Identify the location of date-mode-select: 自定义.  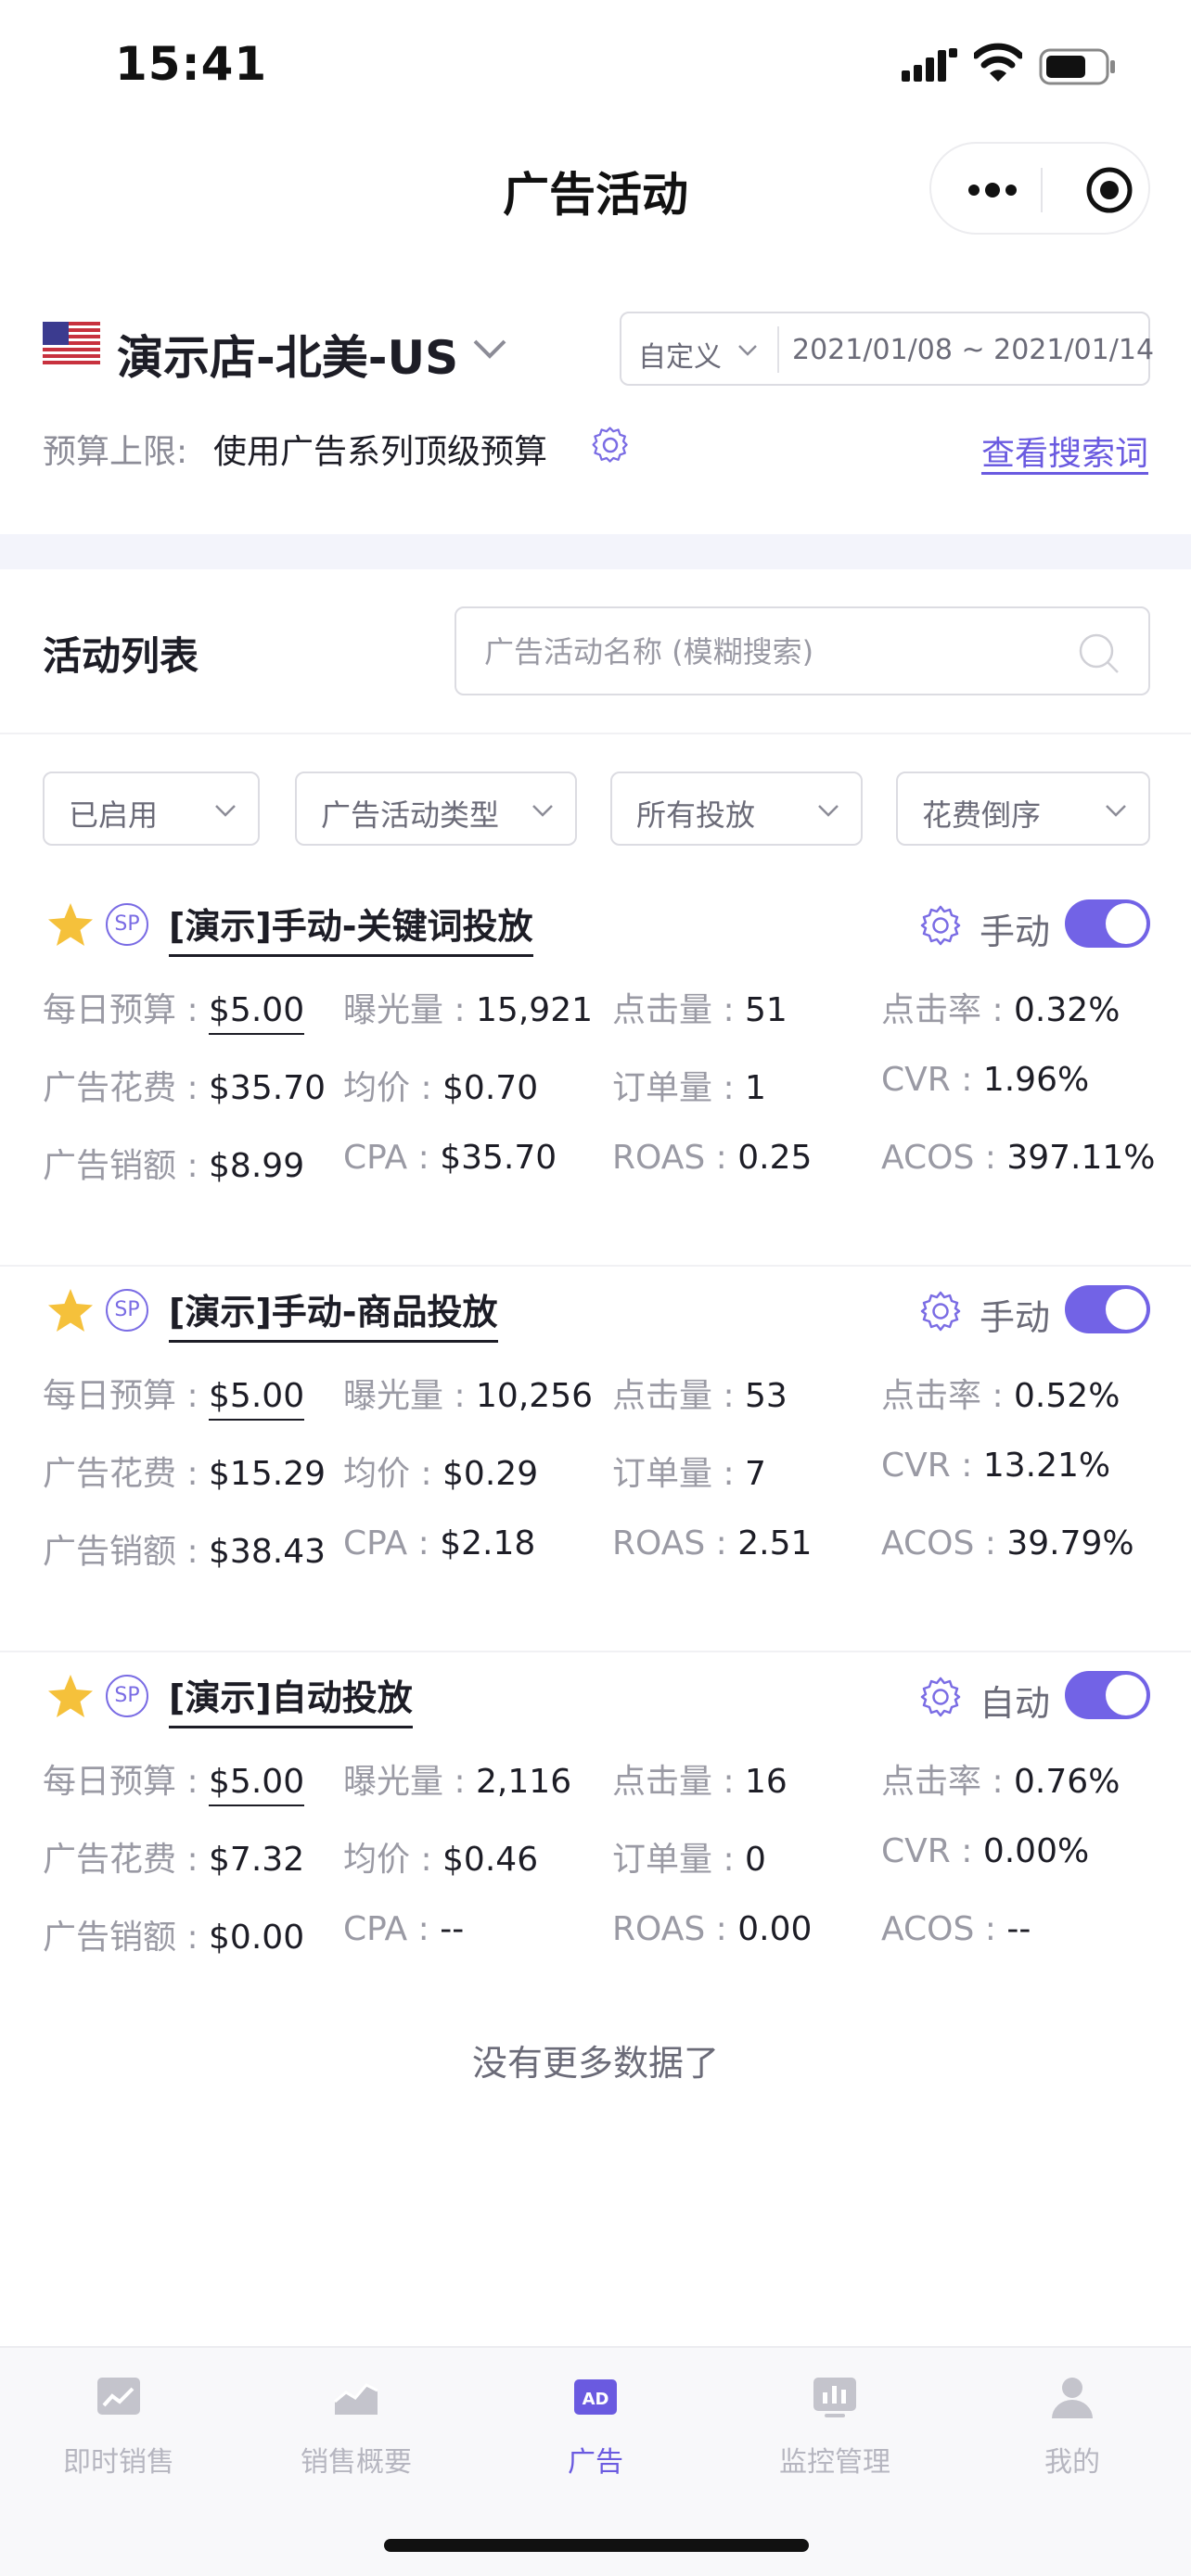
(680, 354).